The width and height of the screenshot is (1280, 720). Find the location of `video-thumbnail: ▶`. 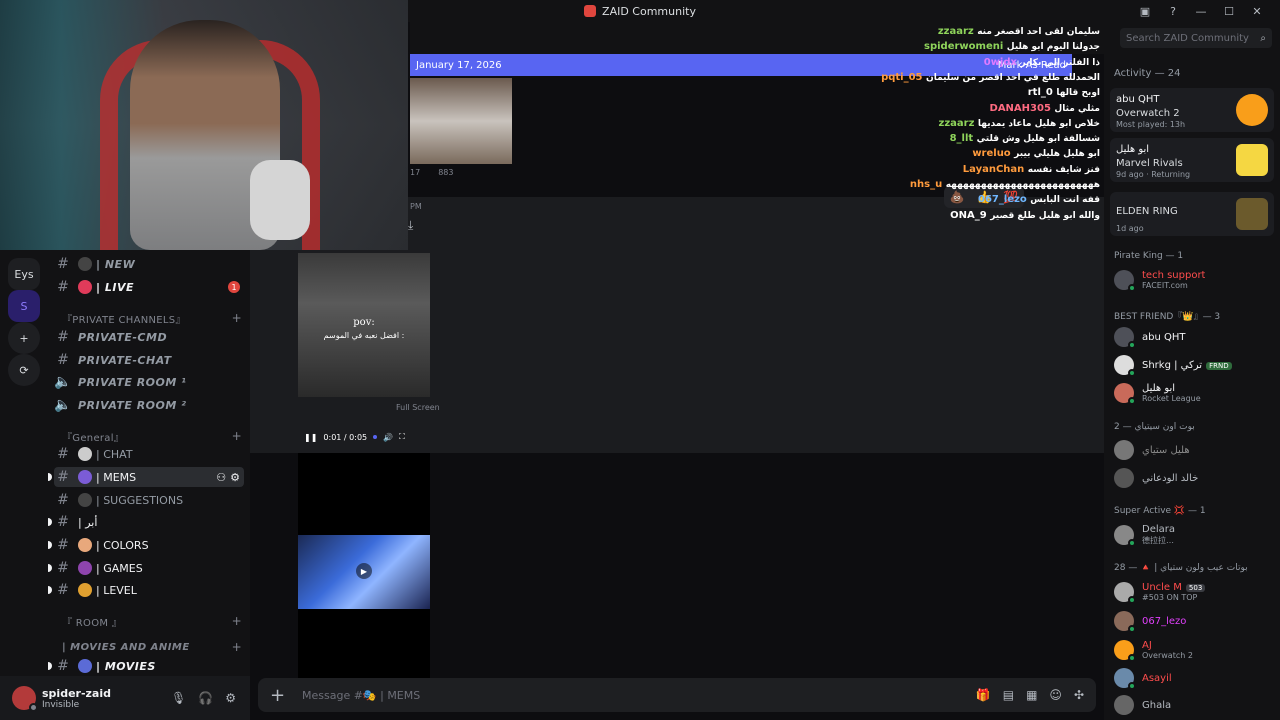

video-thumbnail: ▶ is located at coordinates (364, 572).